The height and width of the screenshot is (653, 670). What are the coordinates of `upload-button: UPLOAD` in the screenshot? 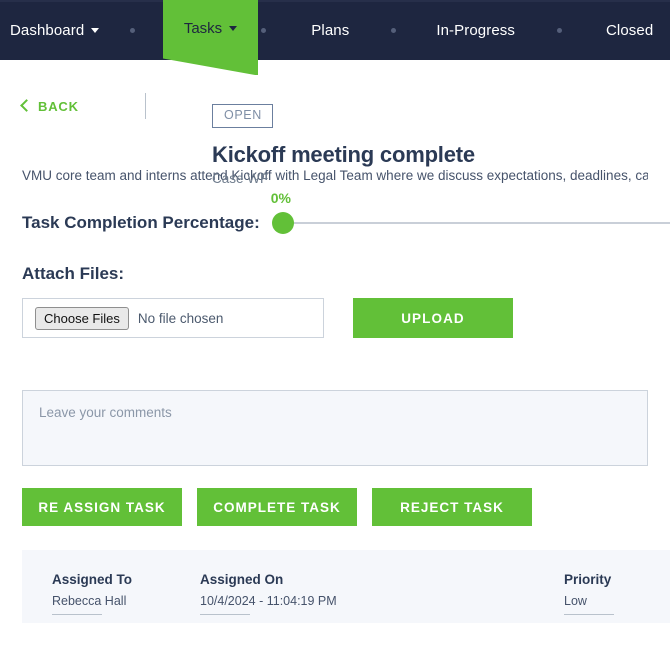 It's located at (433, 318).